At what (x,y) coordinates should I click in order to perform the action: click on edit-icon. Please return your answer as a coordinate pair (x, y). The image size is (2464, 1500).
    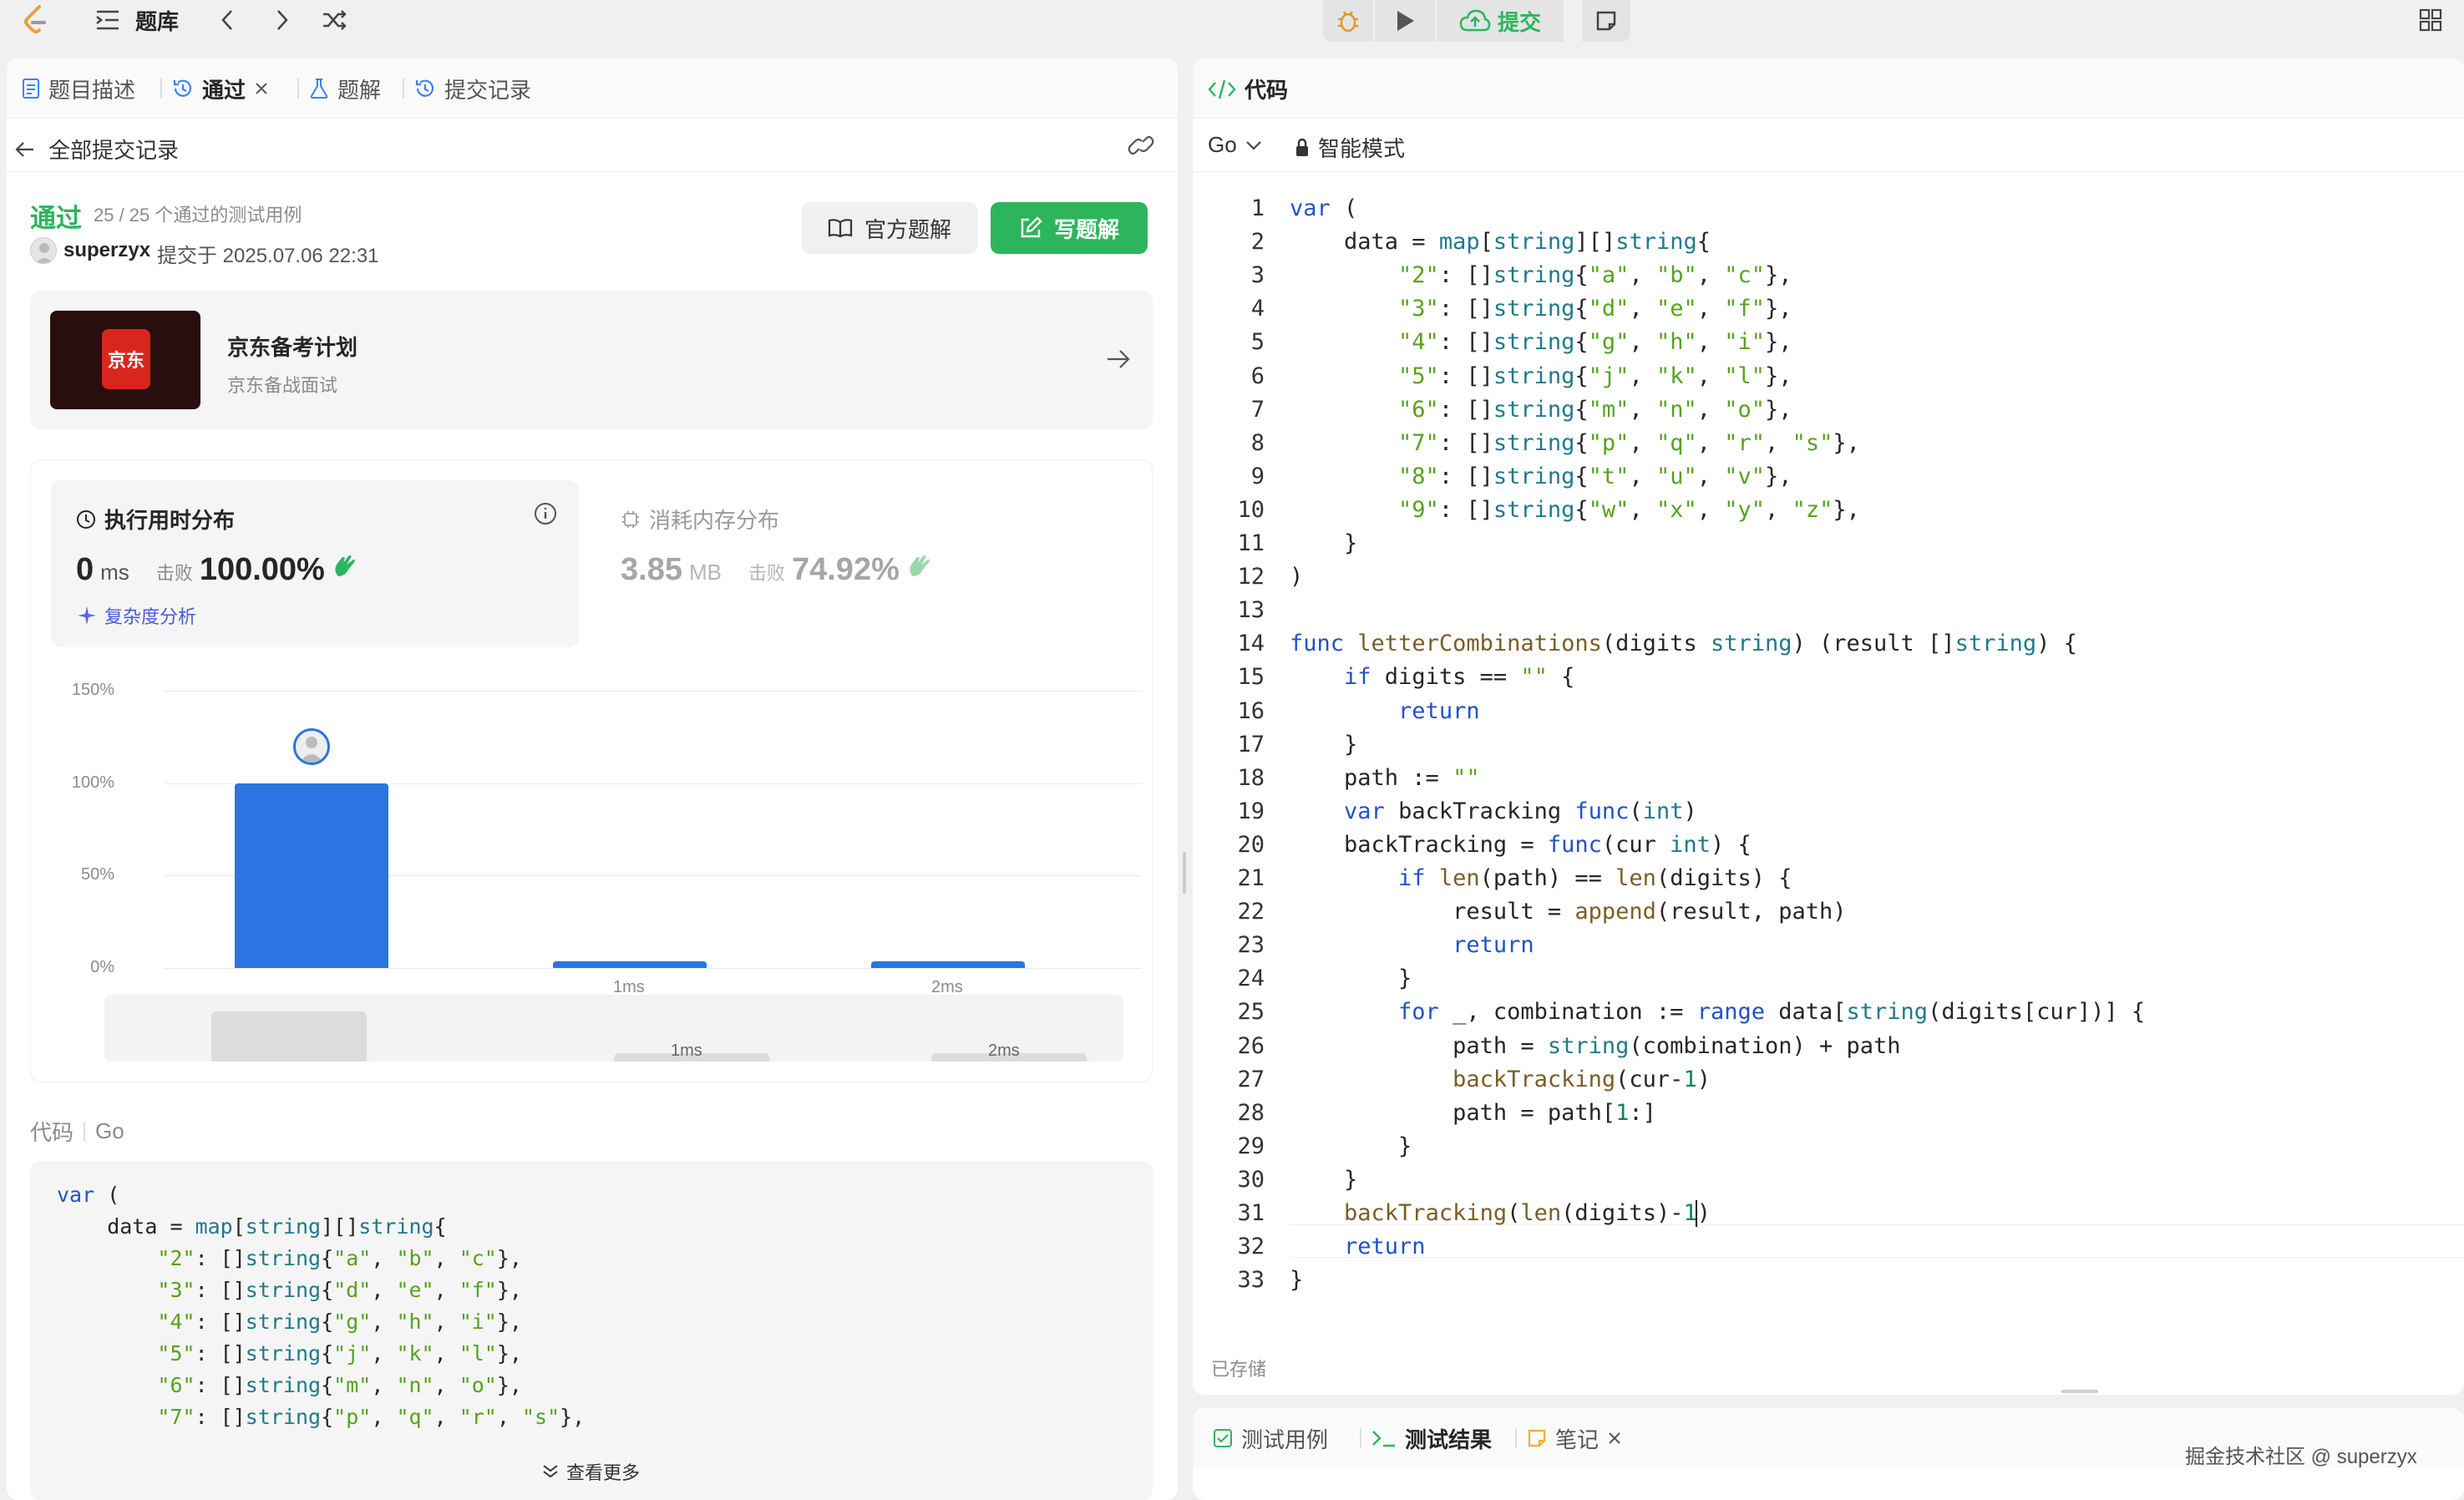
    Looking at the image, I should click on (1031, 227).